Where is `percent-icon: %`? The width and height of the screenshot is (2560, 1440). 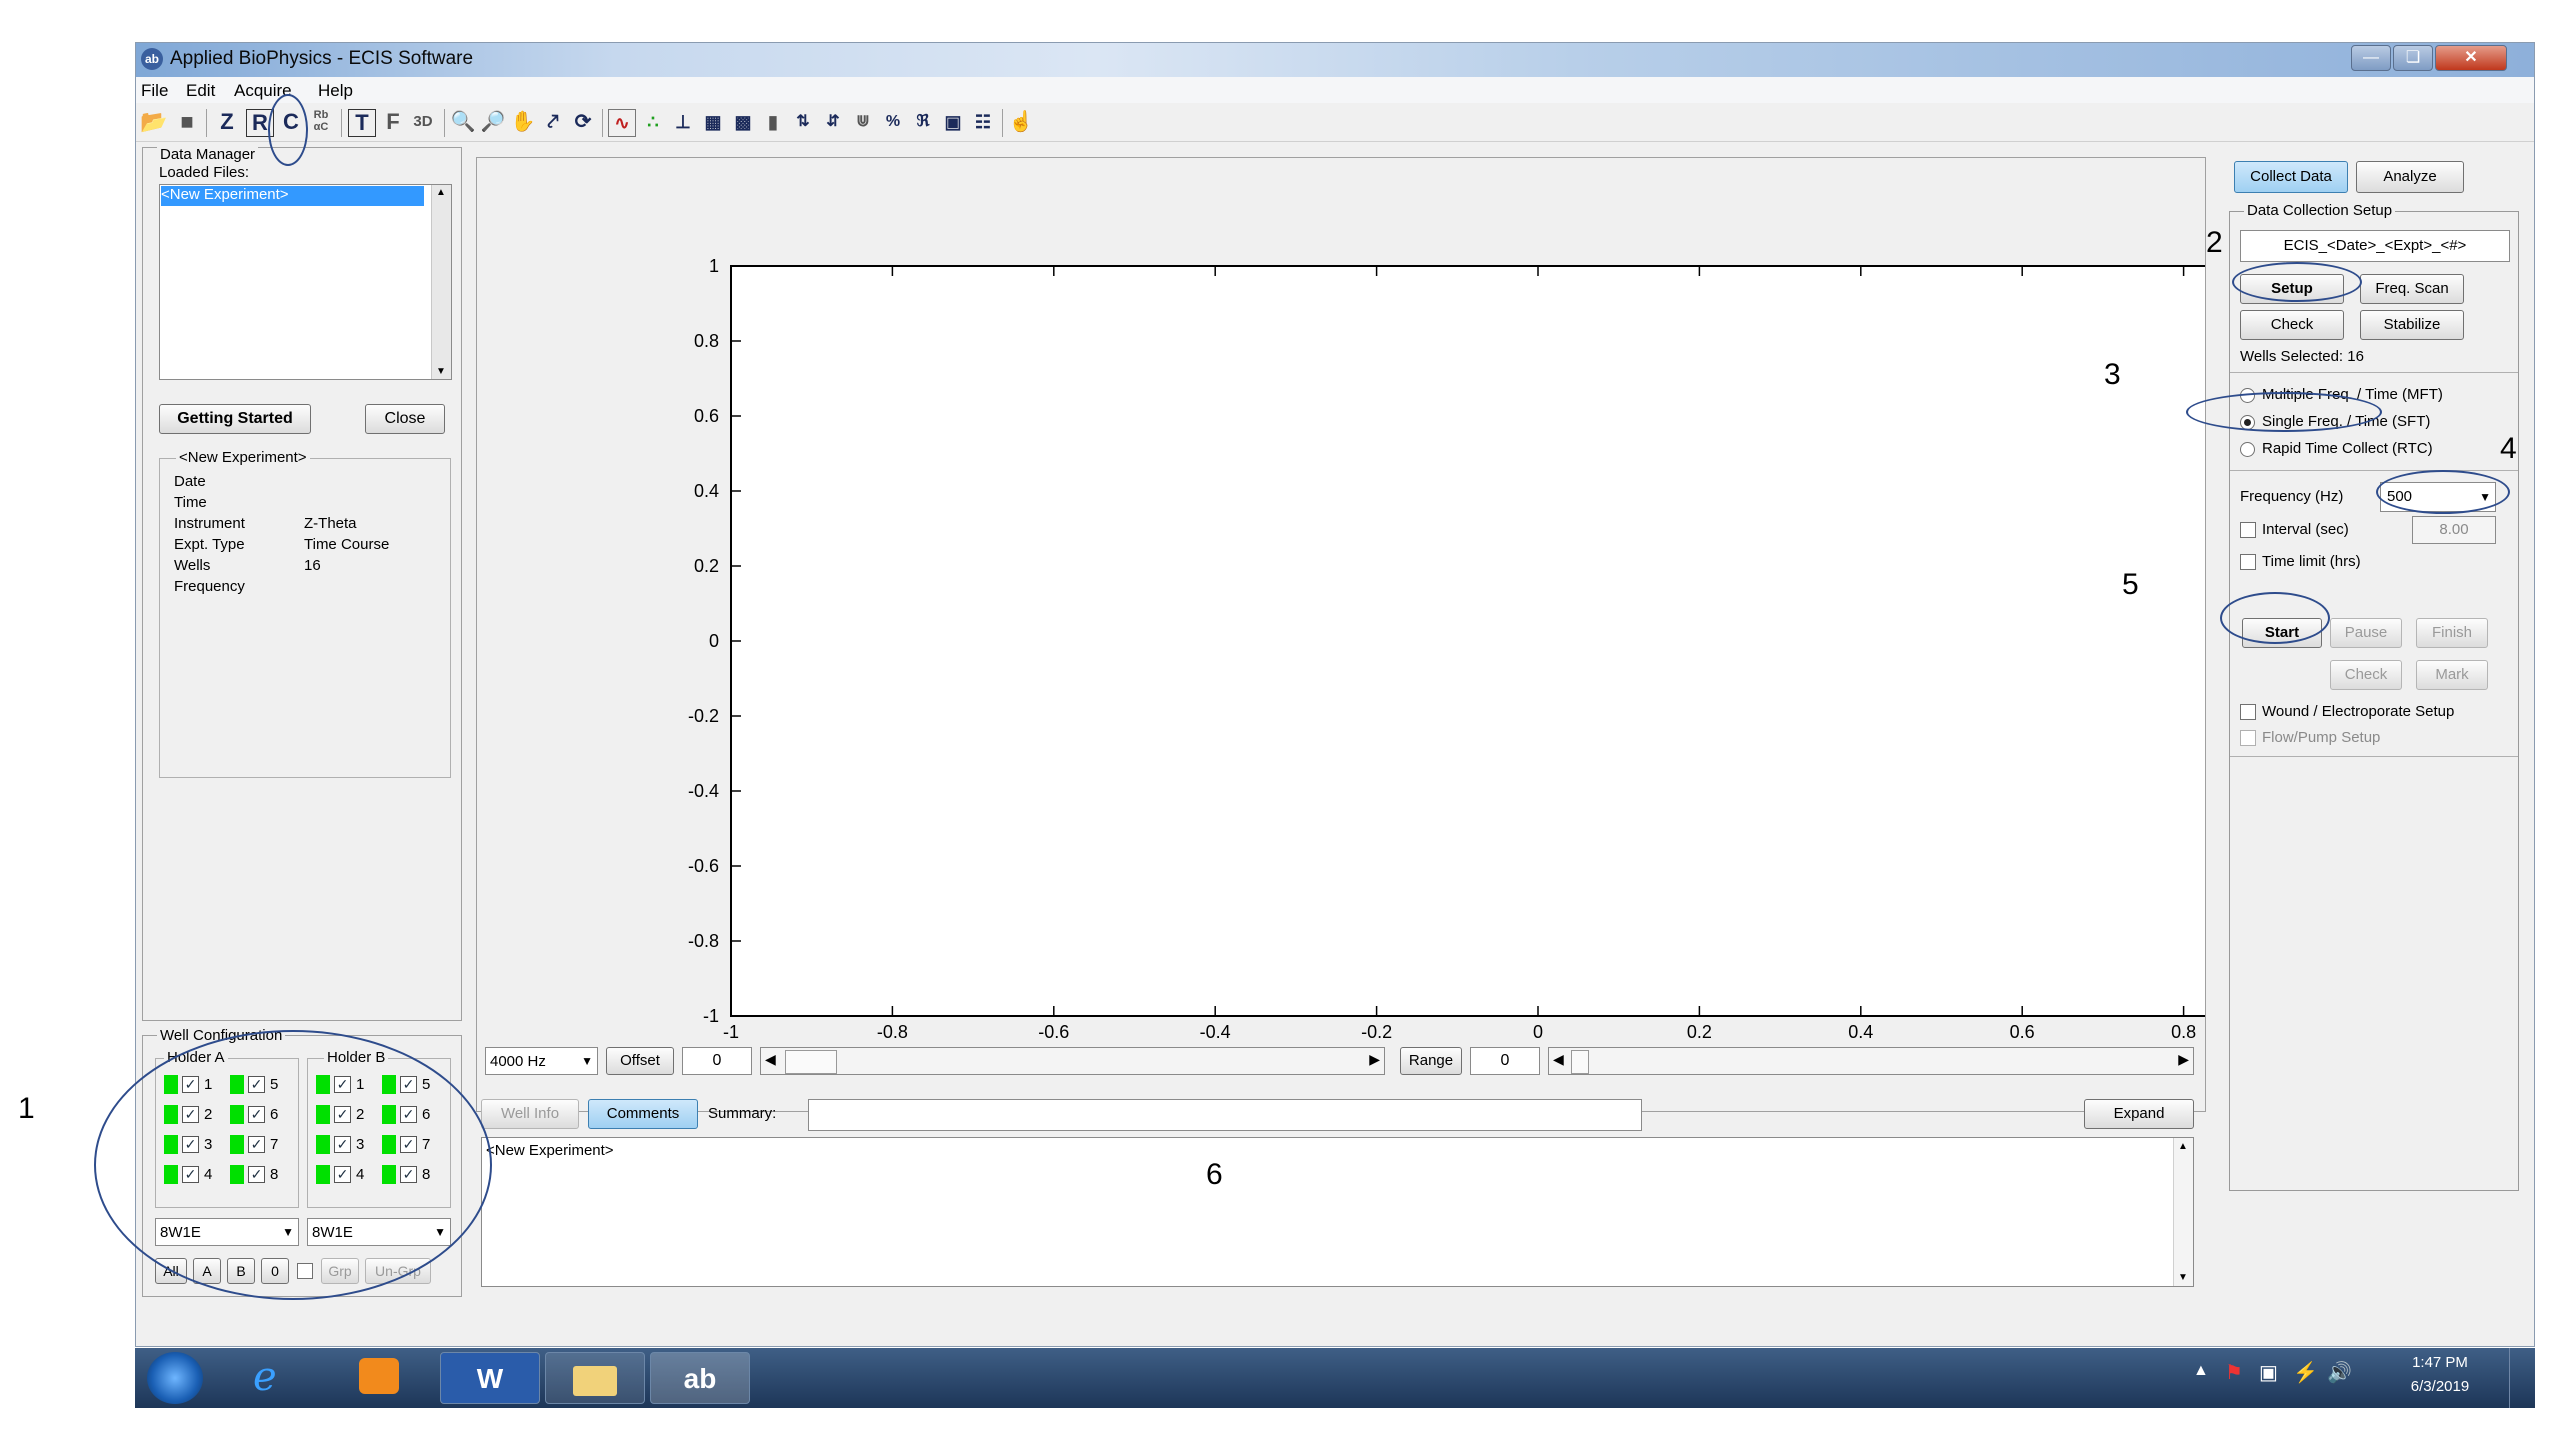
percent-icon: % is located at coordinates (893, 122).